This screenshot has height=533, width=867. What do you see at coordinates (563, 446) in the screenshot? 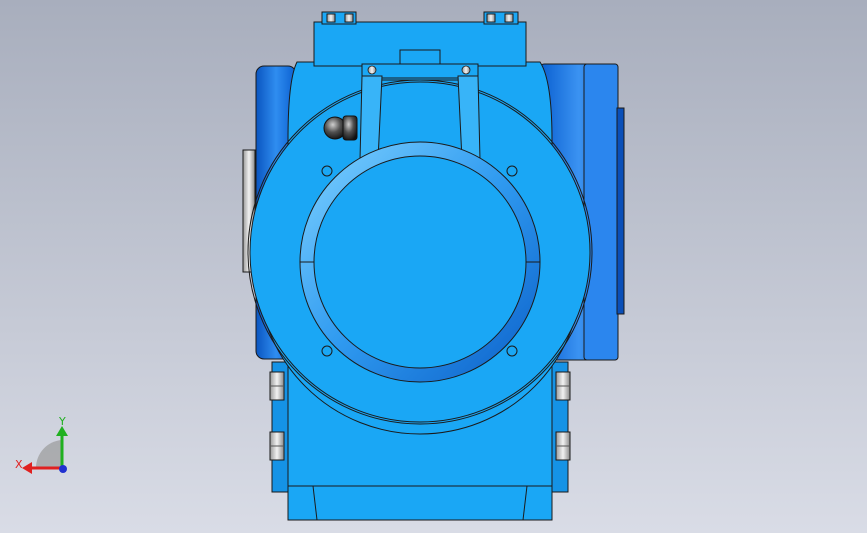
I see `lower-bolt-right-bottom` at bounding box center [563, 446].